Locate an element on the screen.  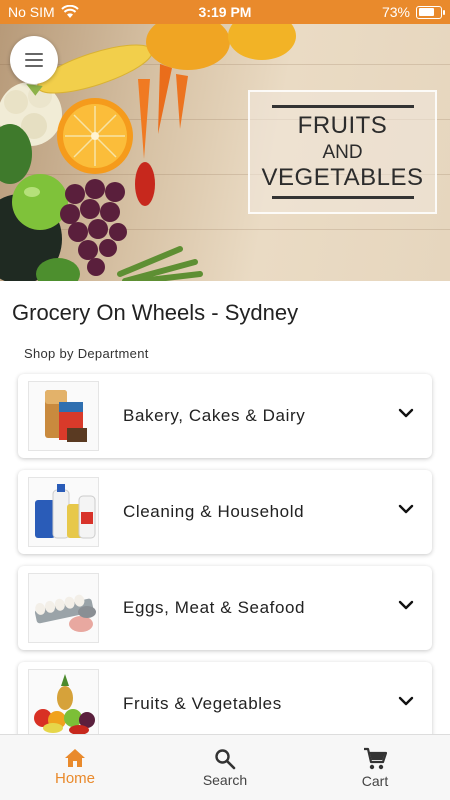
menu-button is located at coordinates (34, 60).